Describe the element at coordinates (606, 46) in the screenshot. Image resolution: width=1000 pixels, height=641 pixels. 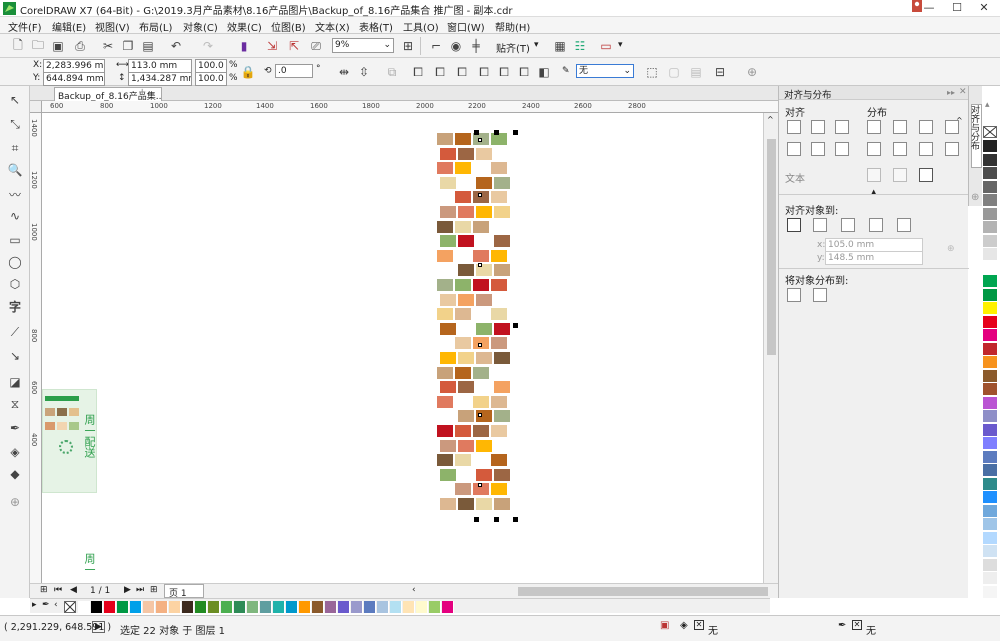
I see `application-launcher-icon: ▭` at that location.